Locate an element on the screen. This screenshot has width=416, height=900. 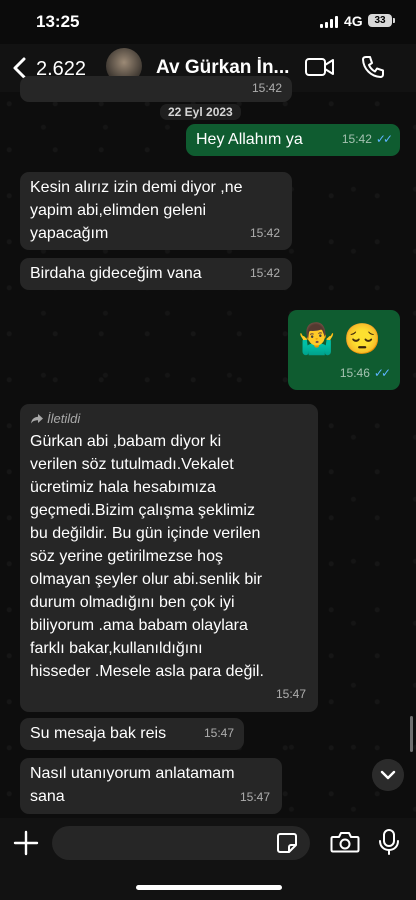
message-line: yapacağım is located at coordinates (69, 233).